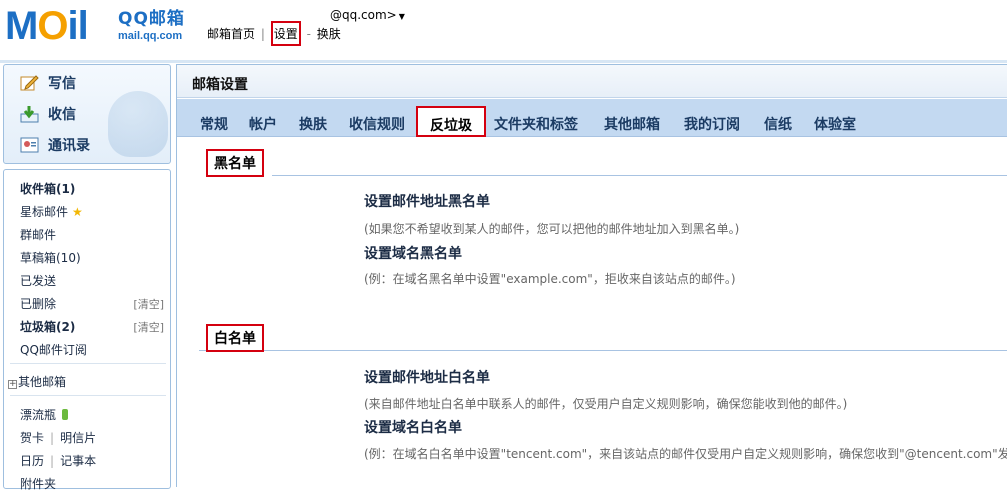  I want to click on contacts-button: 通讯录, so click(55, 145).